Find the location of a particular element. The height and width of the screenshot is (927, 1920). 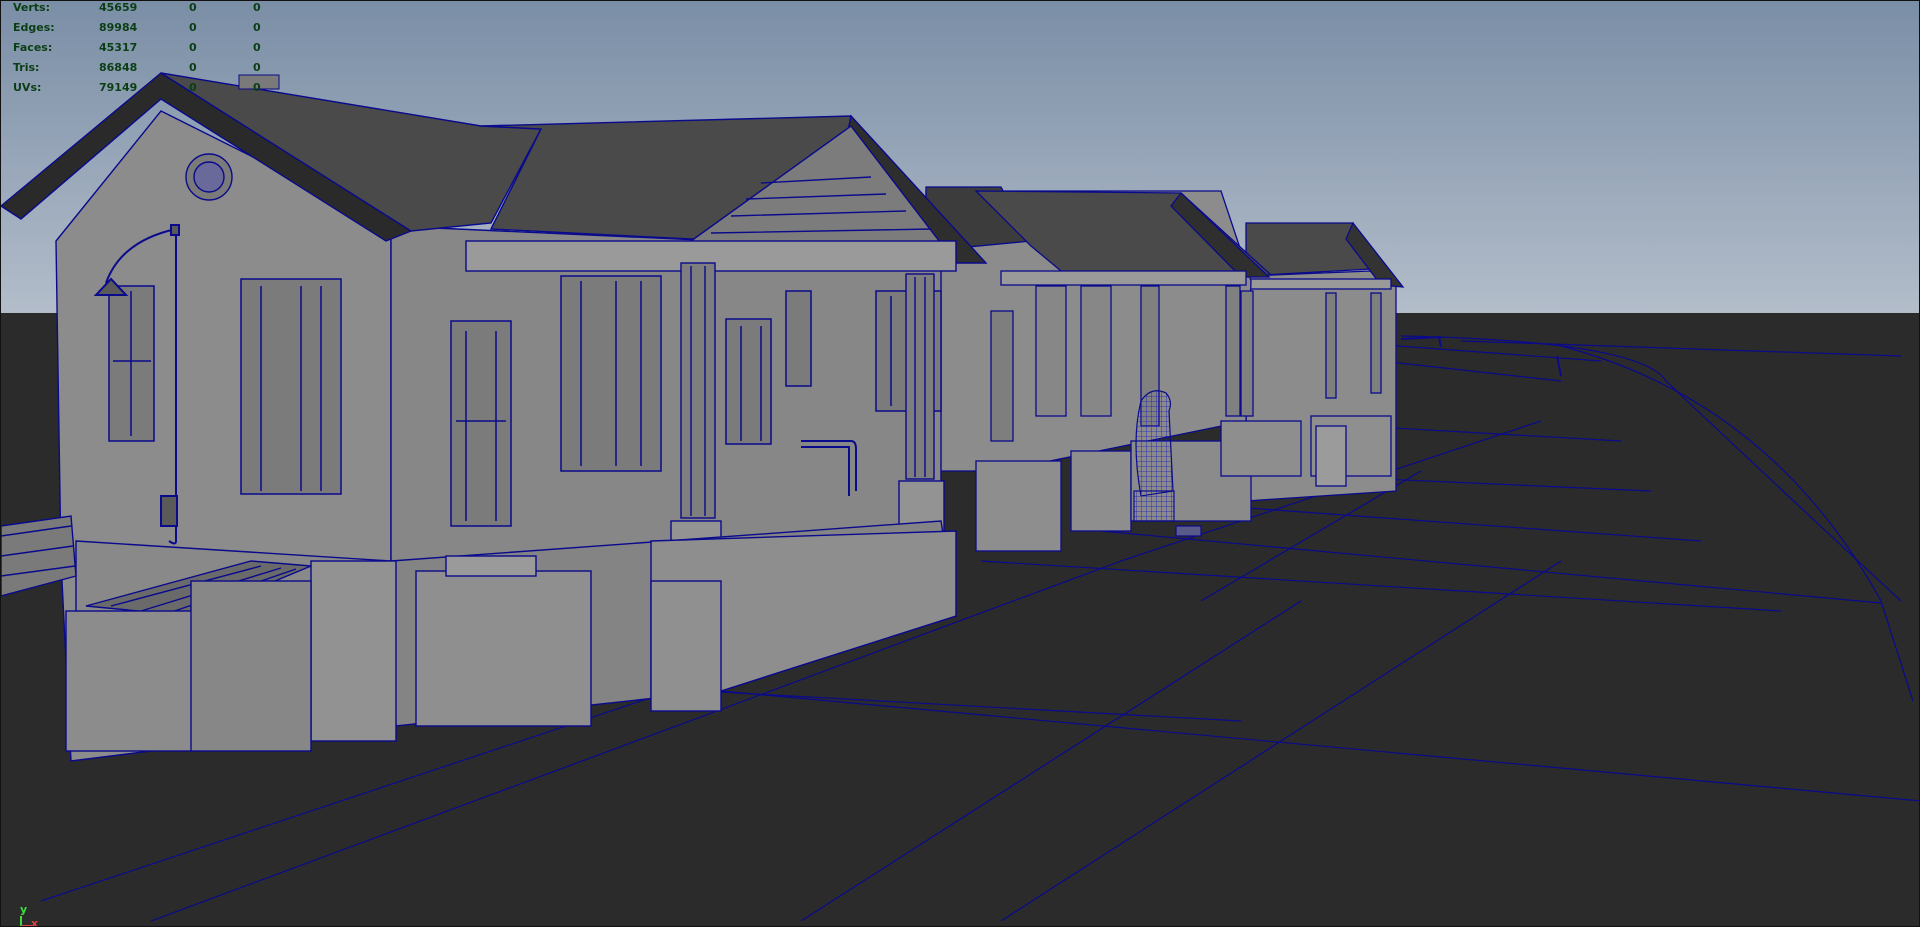

hud-total: 79149 is located at coordinates (118, 87).